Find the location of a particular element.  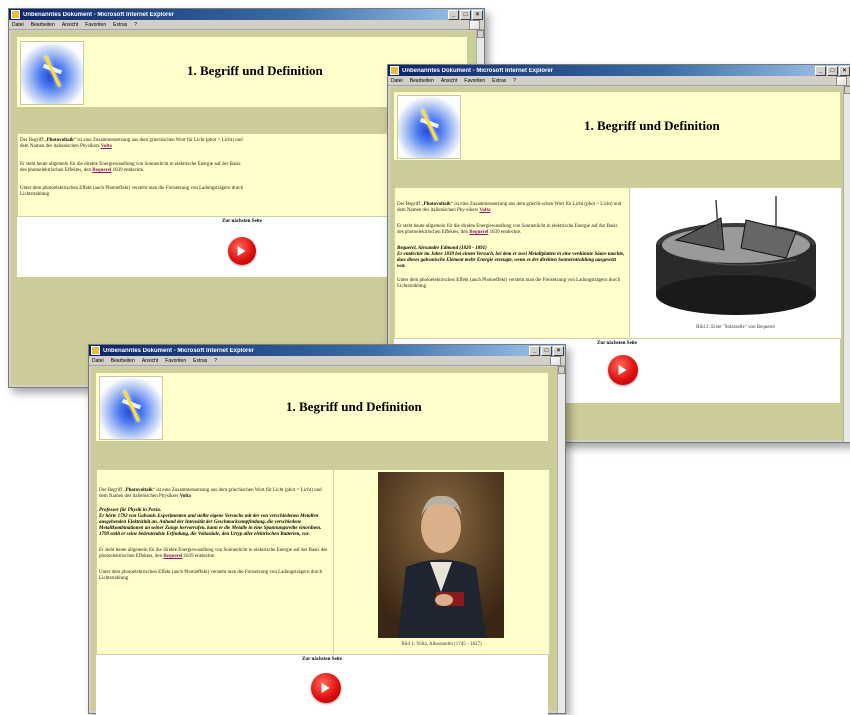

next-page-label: Zur nächsten Seite is located at coordinates (322, 659).